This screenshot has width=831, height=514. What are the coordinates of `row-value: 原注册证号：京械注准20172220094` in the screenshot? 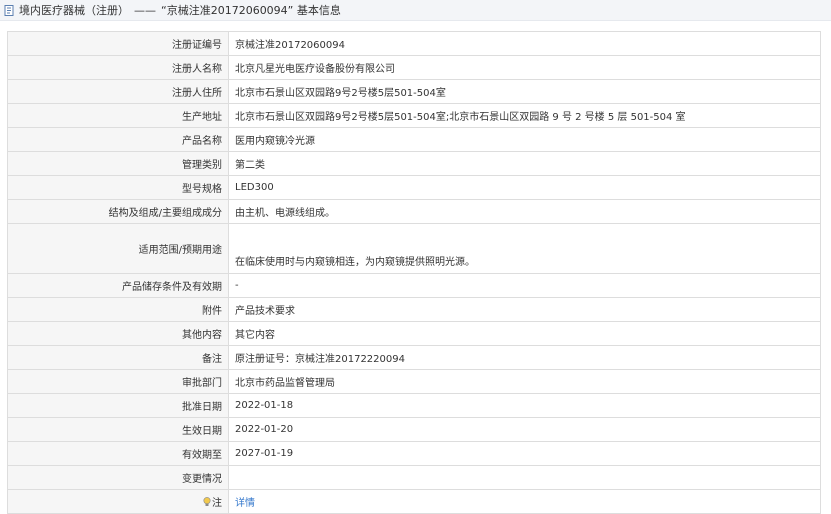 It's located at (524, 357).